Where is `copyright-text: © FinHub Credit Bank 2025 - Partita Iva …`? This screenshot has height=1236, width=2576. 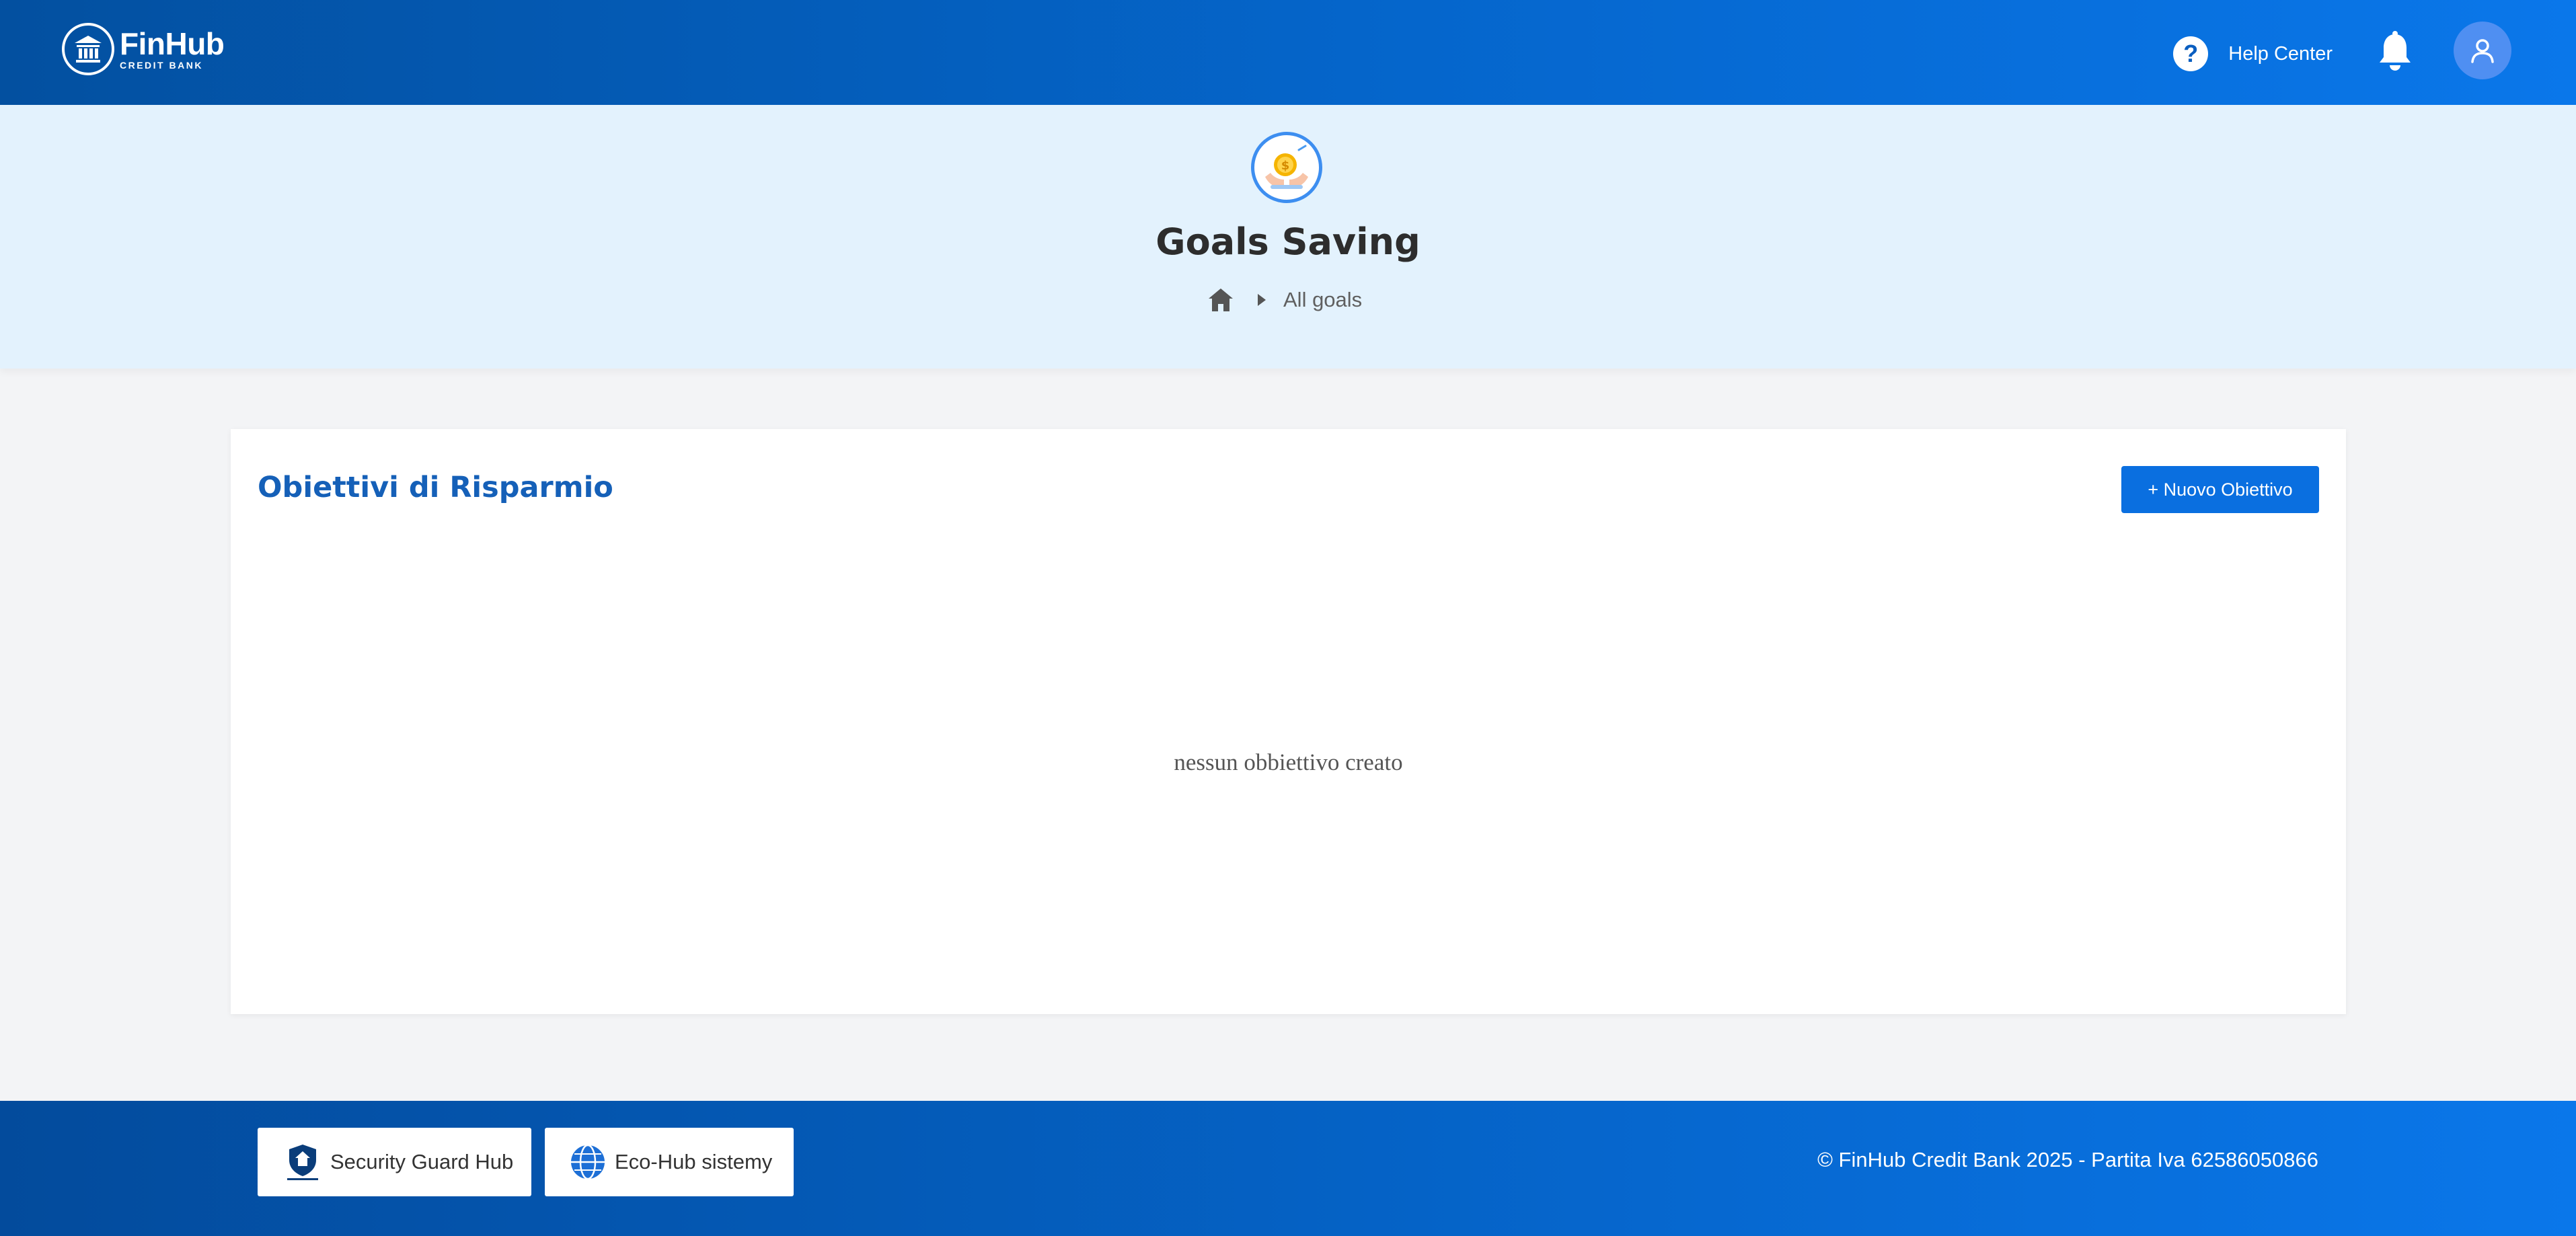 copyright-text: © FinHub Credit Bank 2025 - Partita Iva … is located at coordinates (2067, 1159).